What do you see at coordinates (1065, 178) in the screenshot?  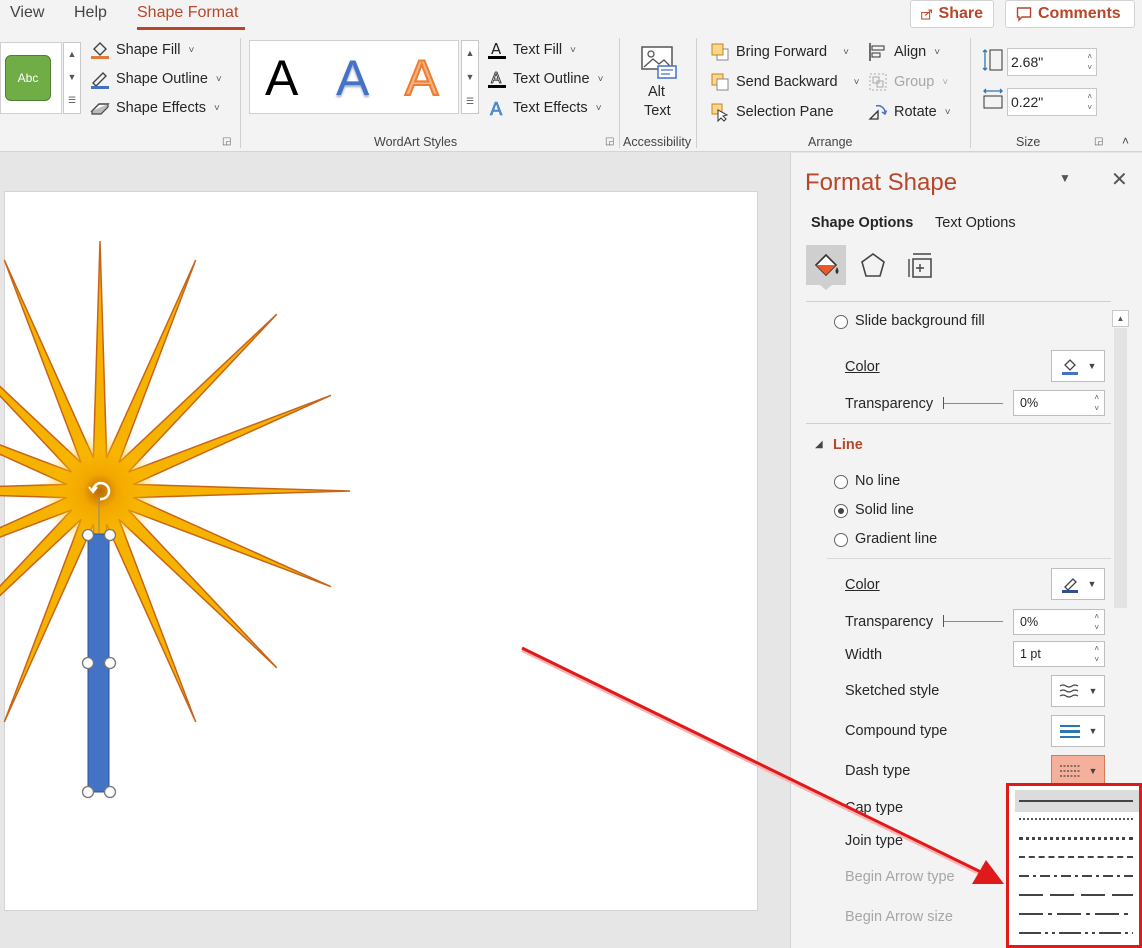 I see `pane-options-dropdown-icon: ▼` at bounding box center [1065, 178].